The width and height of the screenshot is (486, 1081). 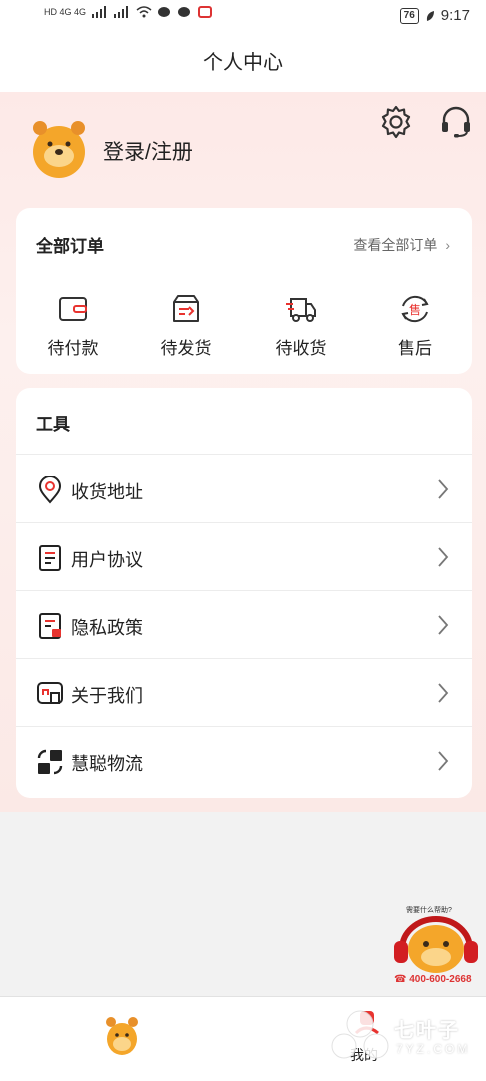 I want to click on order-pending-payment-label: 待付款, so click(x=73, y=348).